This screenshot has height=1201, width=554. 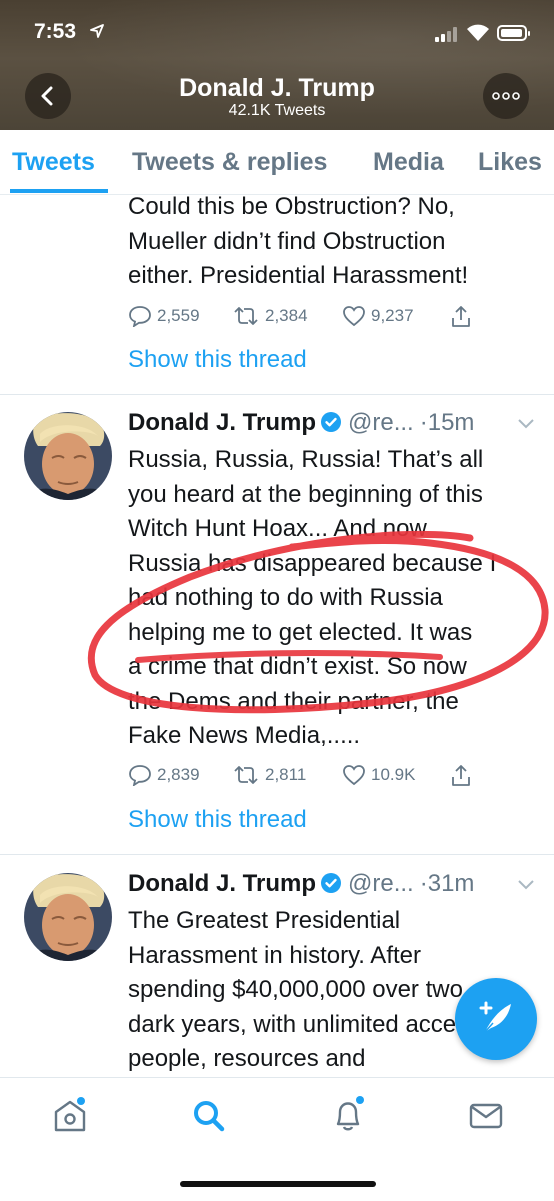 I want to click on retweet-icon, so click(x=246, y=775).